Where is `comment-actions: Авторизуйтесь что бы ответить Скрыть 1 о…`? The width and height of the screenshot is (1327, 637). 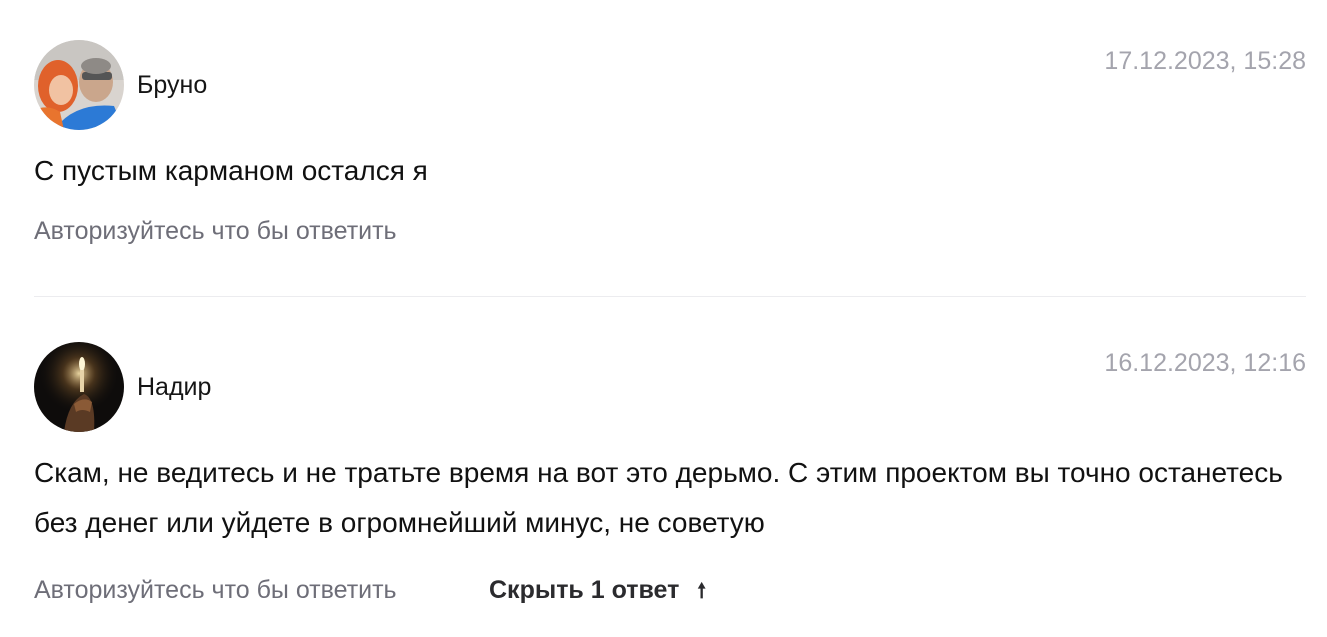 comment-actions: Авторизуйтесь что бы ответить Скрыть 1 о… is located at coordinates (370, 590).